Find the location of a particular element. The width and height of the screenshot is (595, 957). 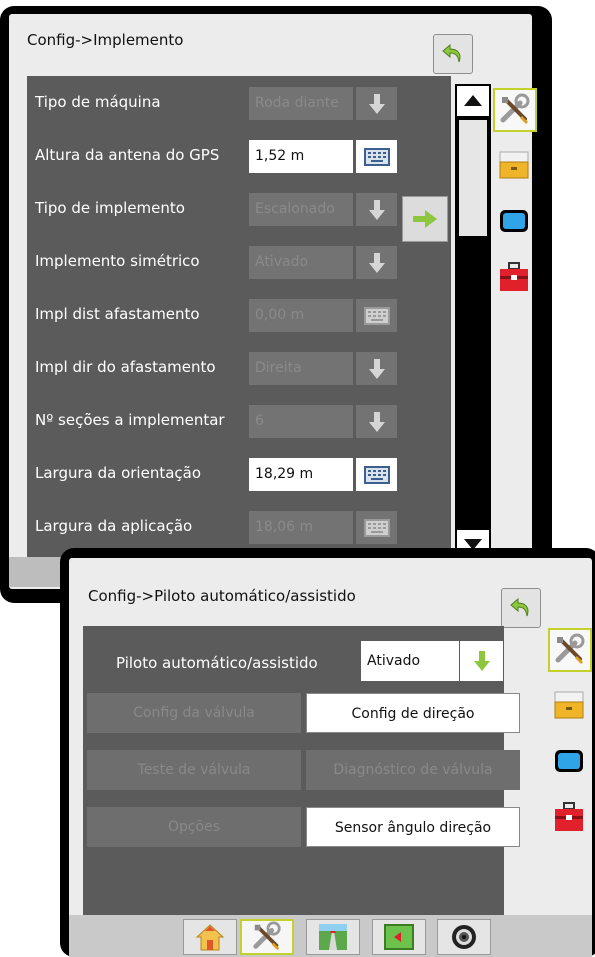

scrollbar is located at coordinates (473, 323).